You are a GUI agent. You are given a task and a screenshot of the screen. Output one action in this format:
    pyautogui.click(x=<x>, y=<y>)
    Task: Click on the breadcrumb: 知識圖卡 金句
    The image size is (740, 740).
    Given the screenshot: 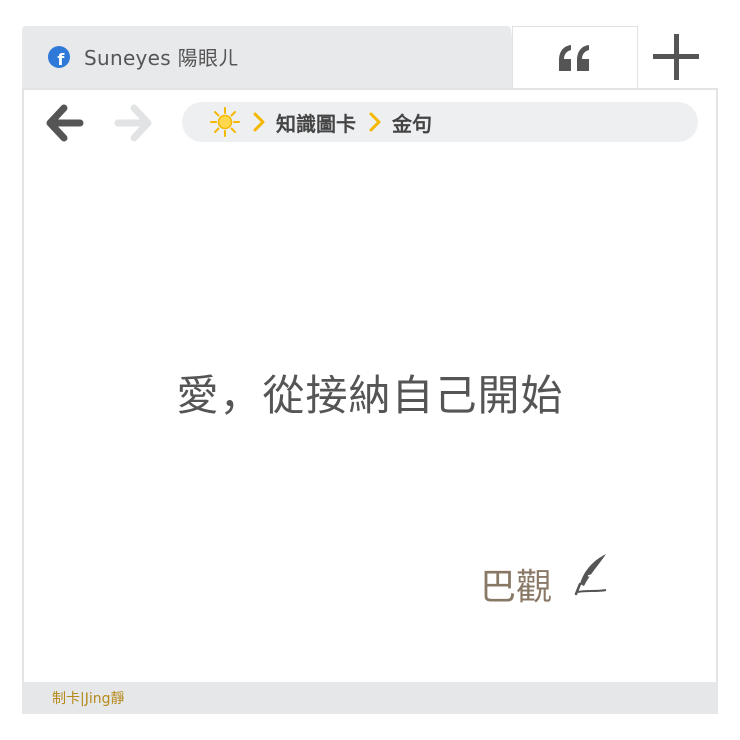 What is the action you would take?
    pyautogui.click(x=321, y=122)
    